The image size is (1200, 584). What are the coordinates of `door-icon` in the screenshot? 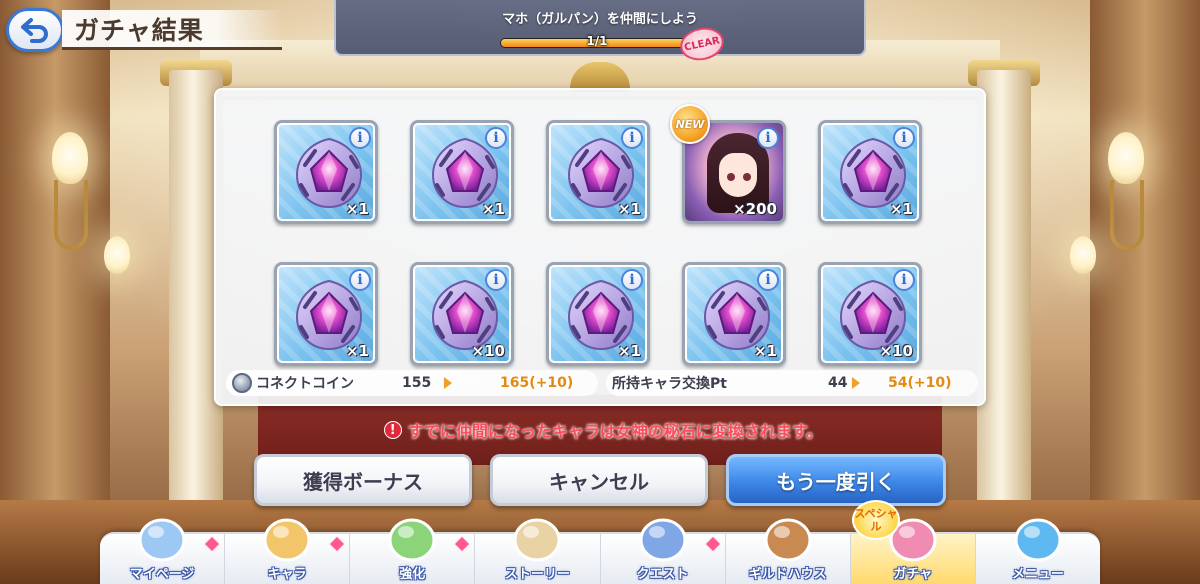 It's located at (788, 538).